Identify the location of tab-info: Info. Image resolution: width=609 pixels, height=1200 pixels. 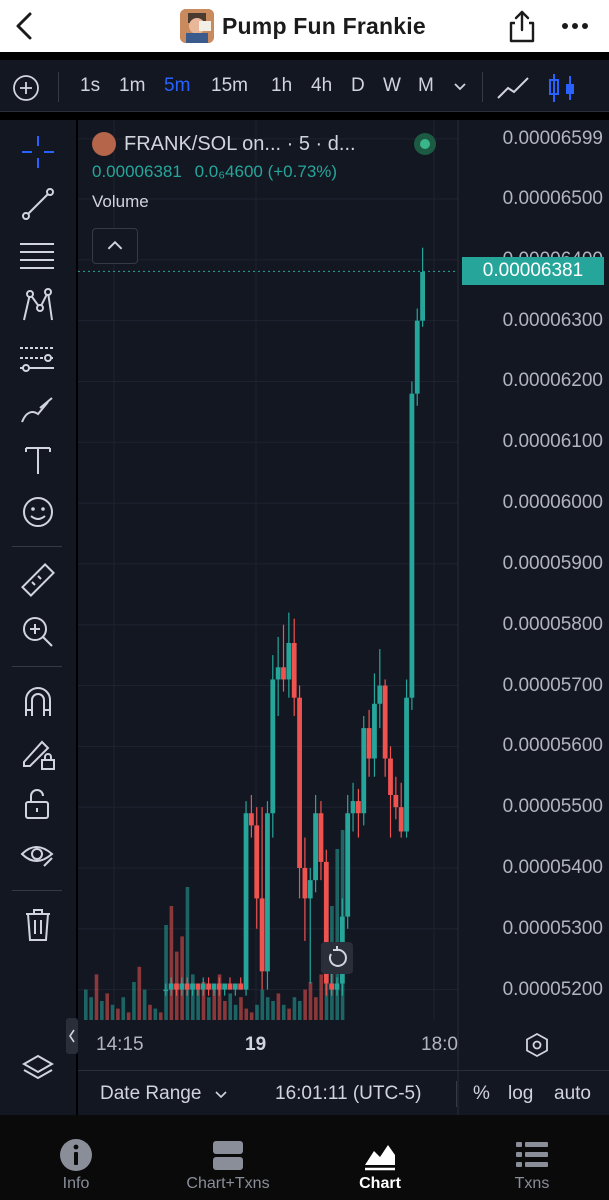
(76, 1157).